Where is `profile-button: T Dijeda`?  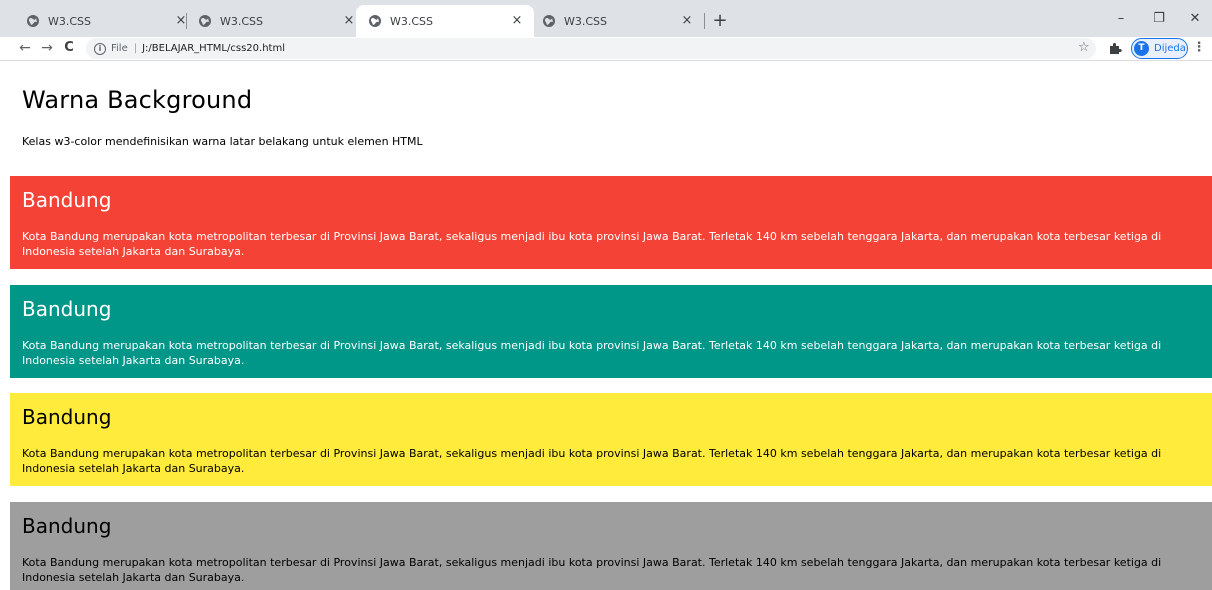 profile-button: T Dijeda is located at coordinates (1159, 48).